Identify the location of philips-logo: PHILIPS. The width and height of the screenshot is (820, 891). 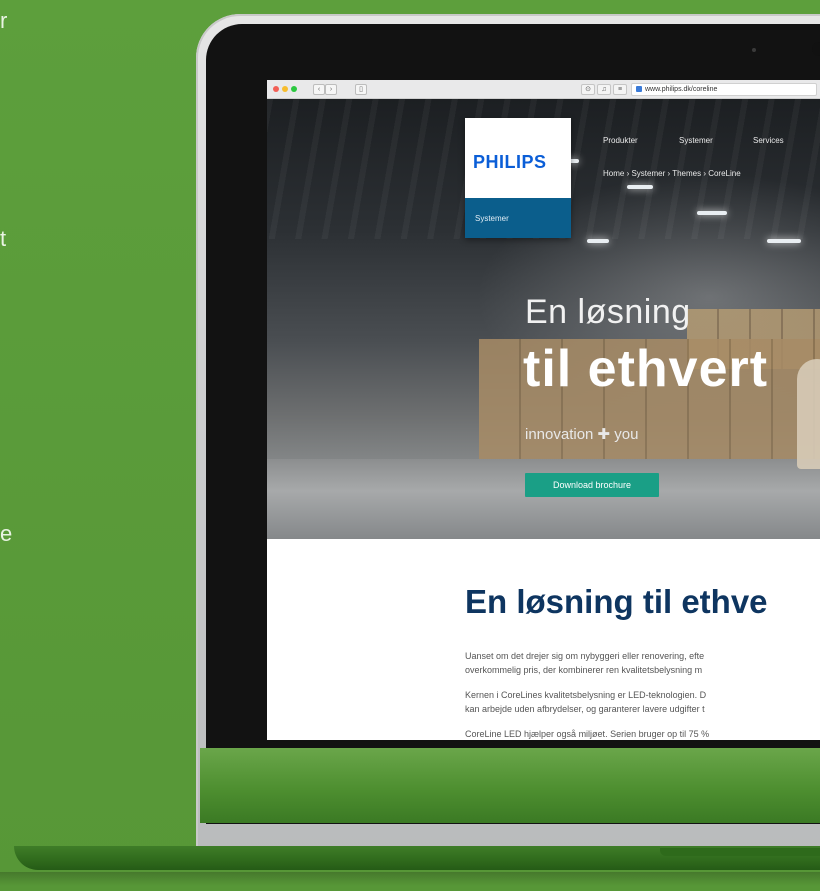
(510, 162).